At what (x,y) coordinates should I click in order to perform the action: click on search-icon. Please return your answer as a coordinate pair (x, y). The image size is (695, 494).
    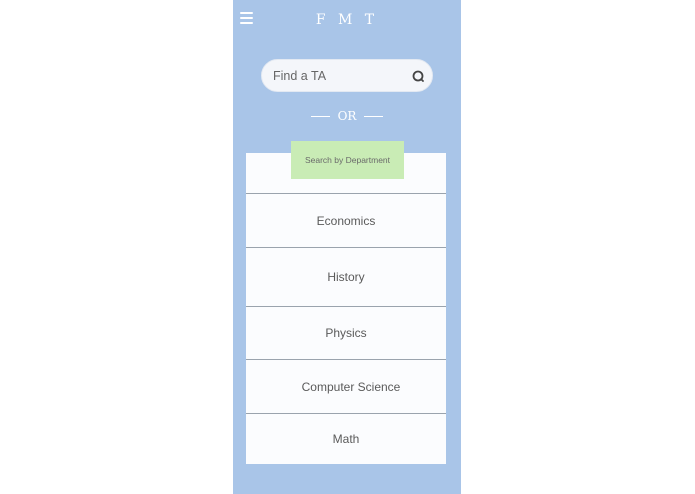
    Looking at the image, I should click on (419, 77).